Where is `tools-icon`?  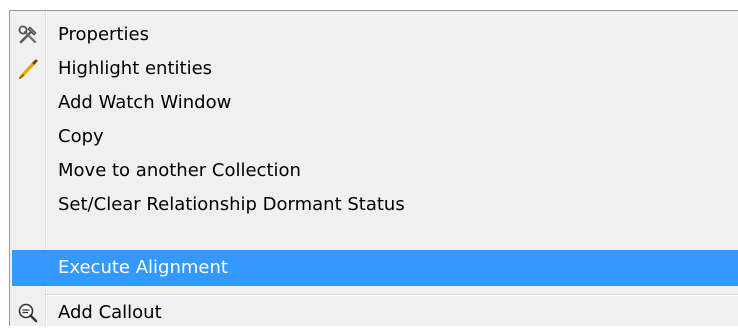 tools-icon is located at coordinates (28, 35).